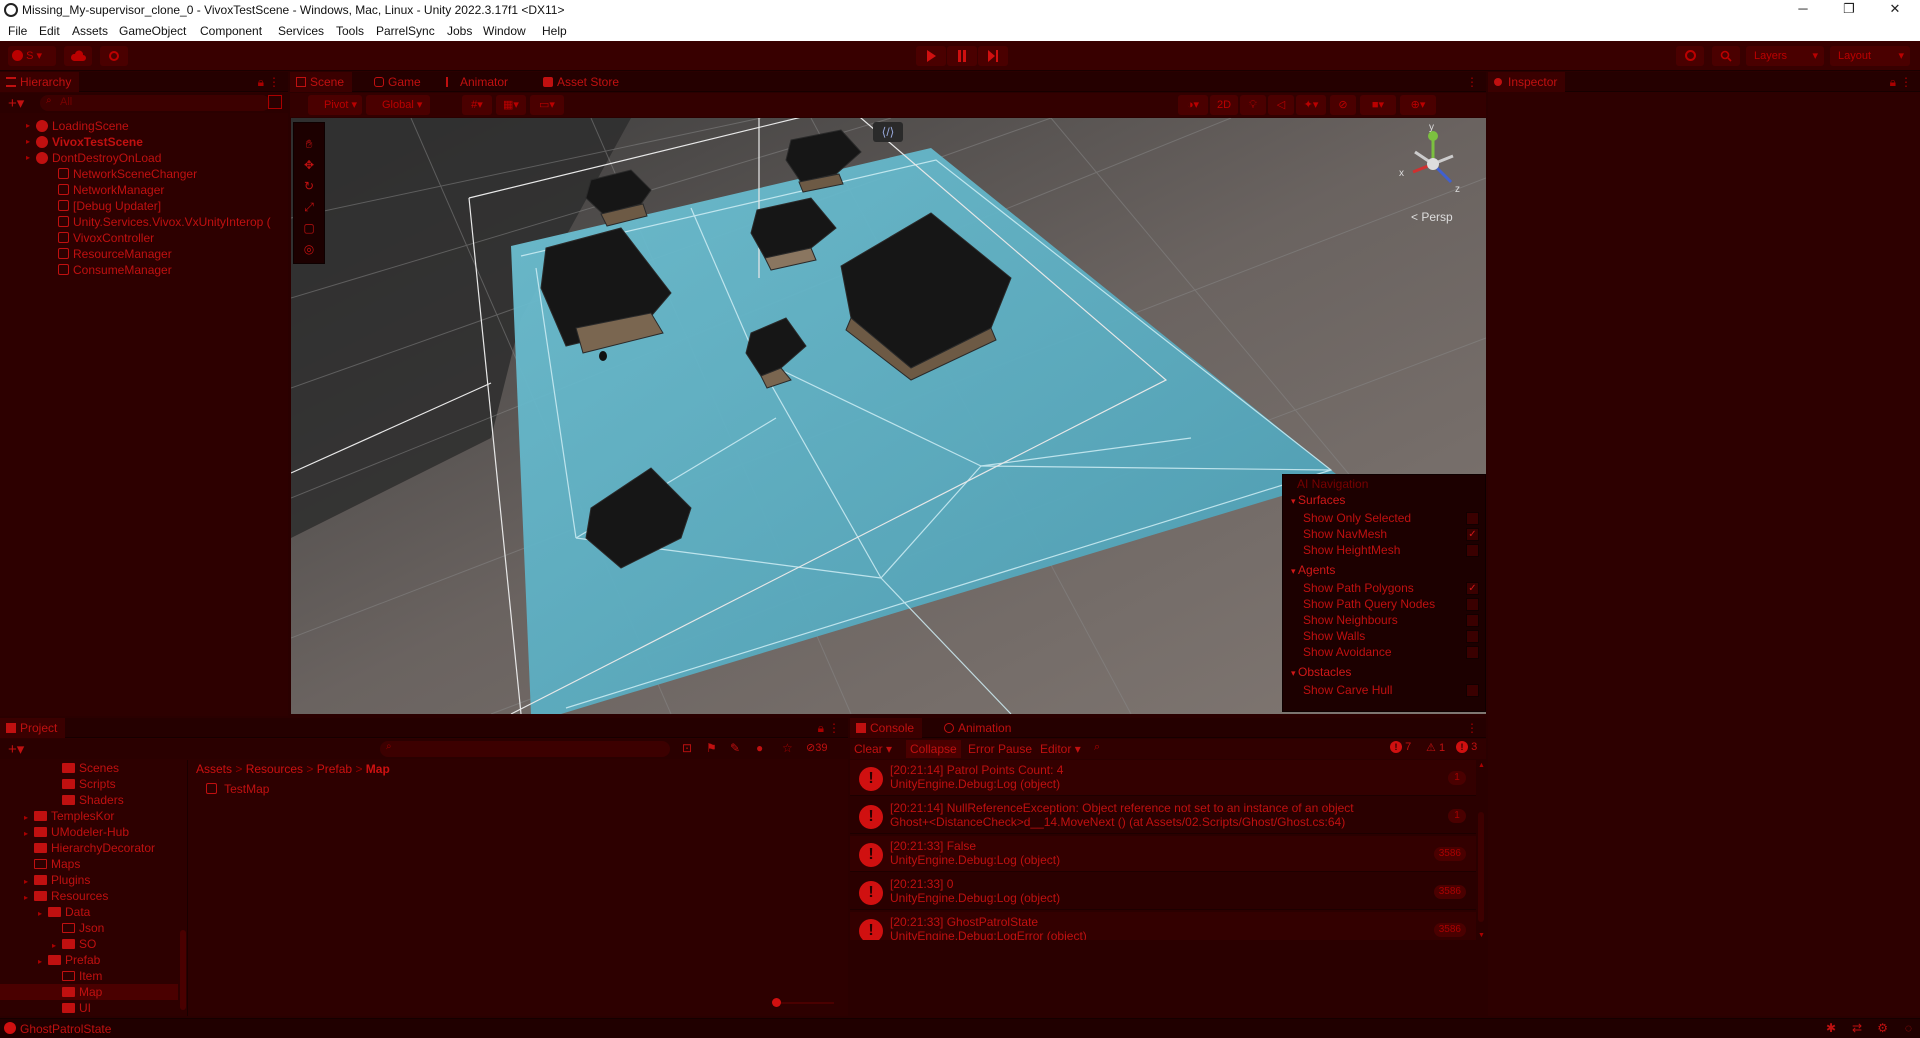 Image resolution: width=1920 pixels, height=1038 pixels. I want to click on clear-button: Clear ▾, so click(873, 749).